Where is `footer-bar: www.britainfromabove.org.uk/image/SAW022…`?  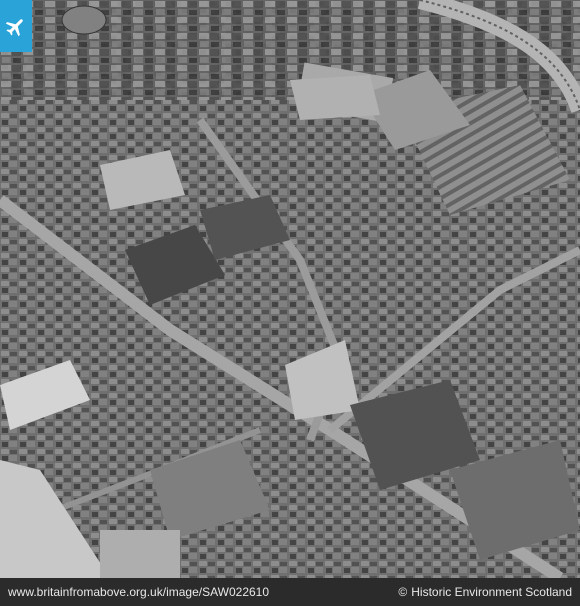
footer-bar: www.britainfromabove.org.uk/image/SAW022… is located at coordinates (290, 592).